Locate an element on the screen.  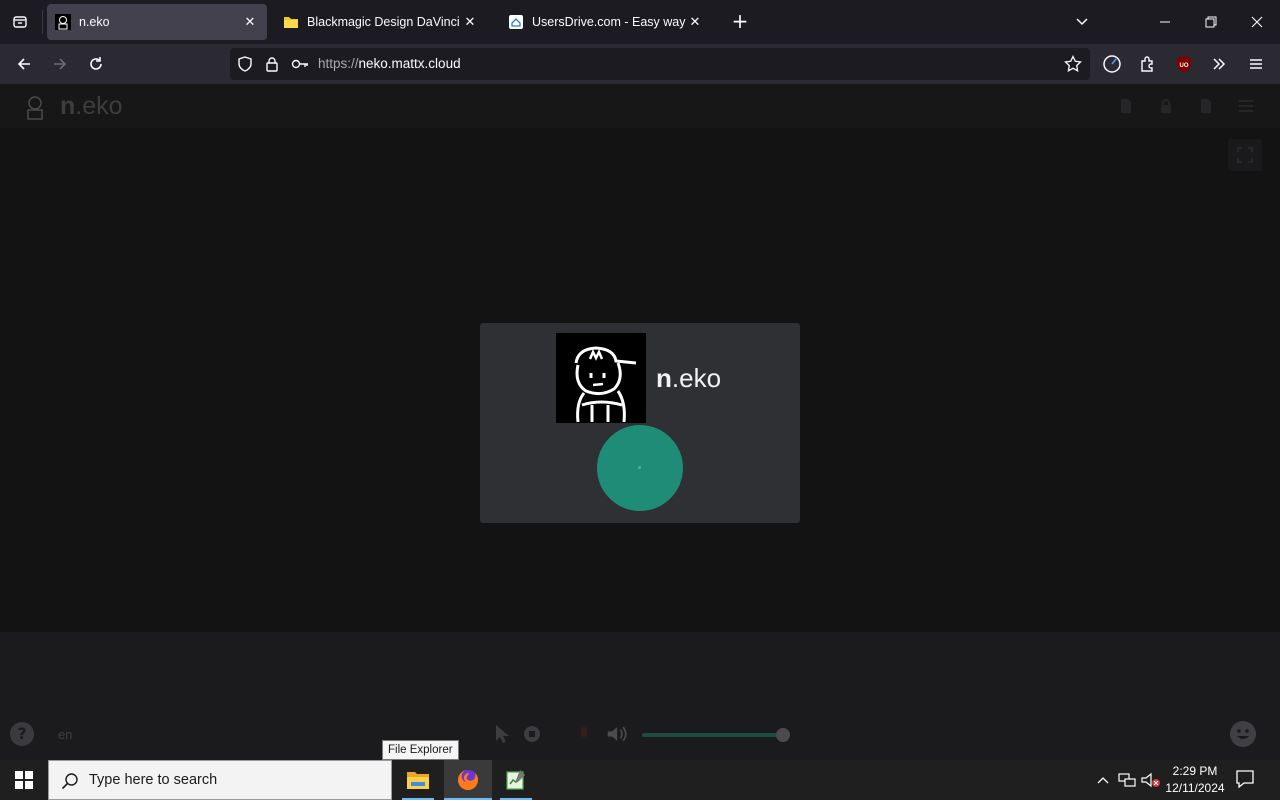
volume-slider-handle is located at coordinates (783, 735).